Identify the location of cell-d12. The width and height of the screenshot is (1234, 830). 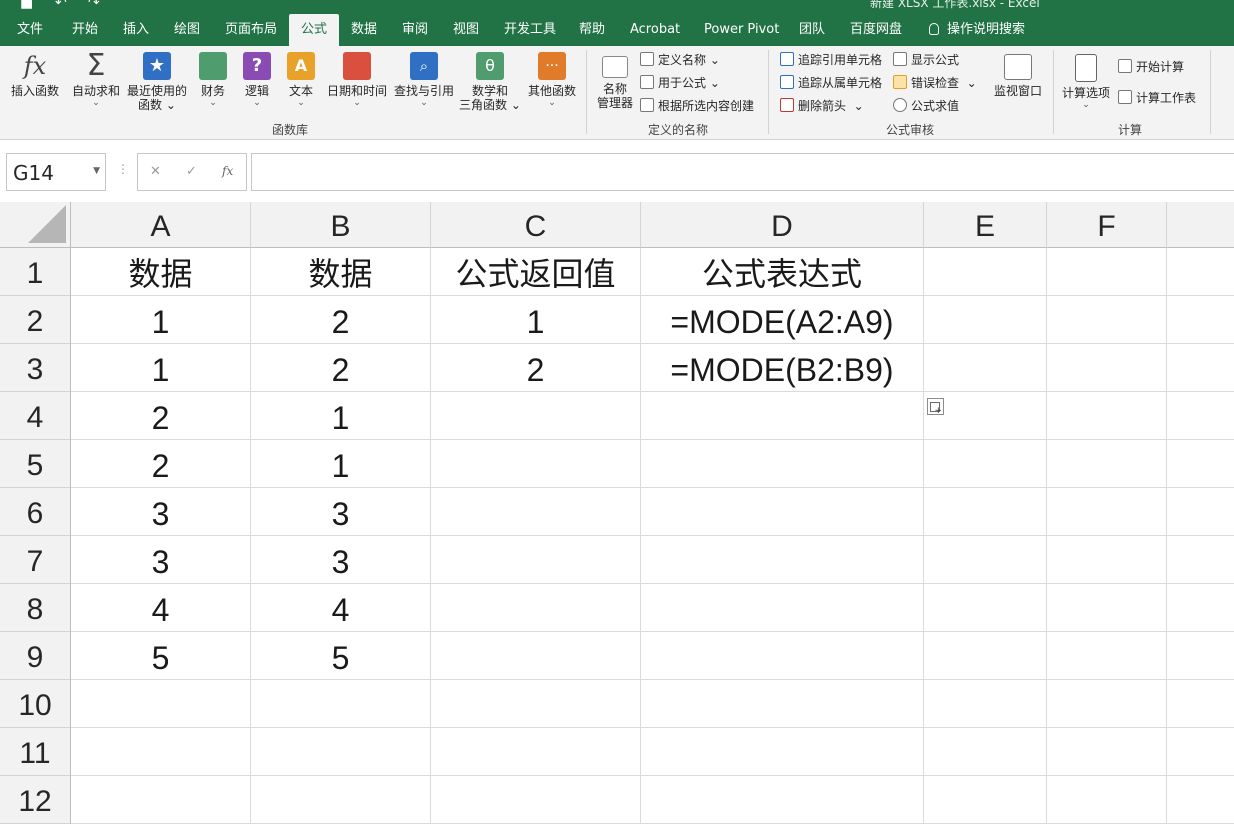
(782, 800).